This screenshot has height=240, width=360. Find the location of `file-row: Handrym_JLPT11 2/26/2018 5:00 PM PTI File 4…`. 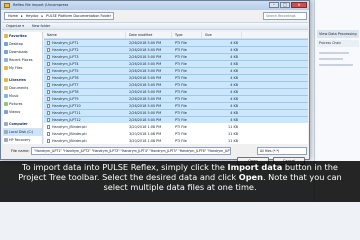

file-row: Handrym_JLPT11 2/26/2018 5:00 PM PTI File 4… is located at coordinates (176, 112).